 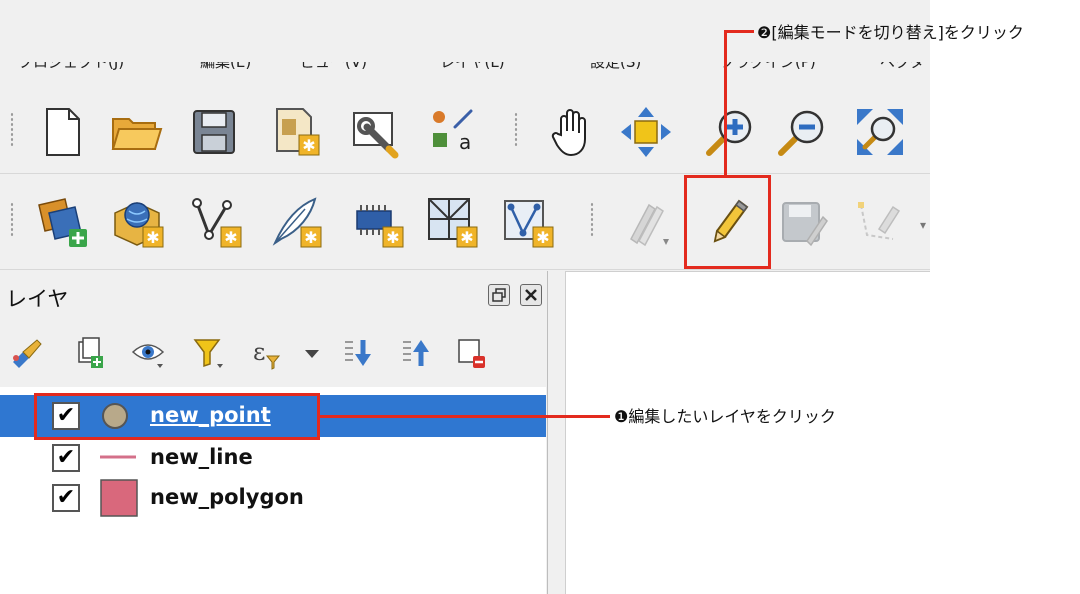 I want to click on layer-name: new_polygon, so click(x=227, y=497).